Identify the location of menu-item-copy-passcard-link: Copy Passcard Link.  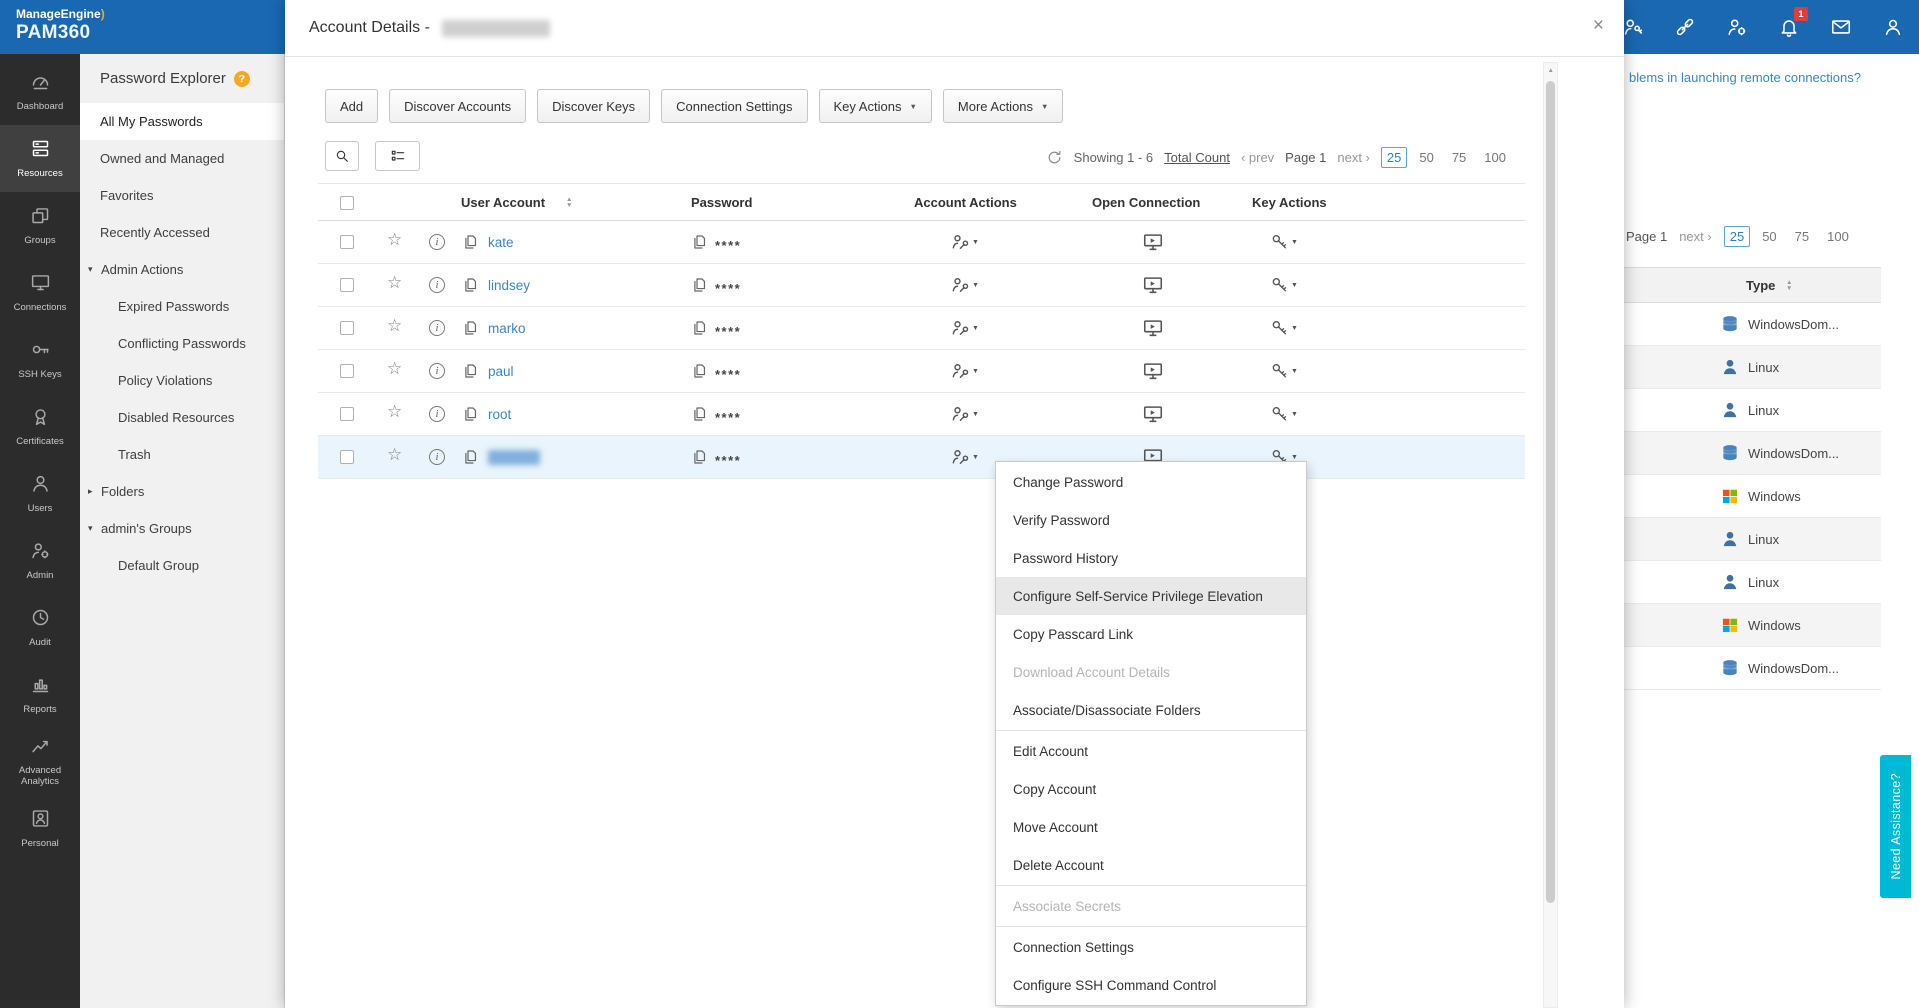
(1151, 634).